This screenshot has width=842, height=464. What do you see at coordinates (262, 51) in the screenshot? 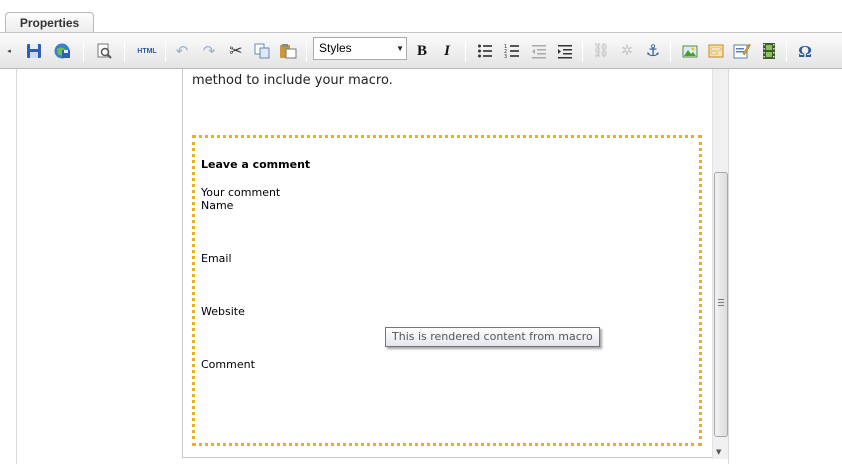
I see `copy-icon` at bounding box center [262, 51].